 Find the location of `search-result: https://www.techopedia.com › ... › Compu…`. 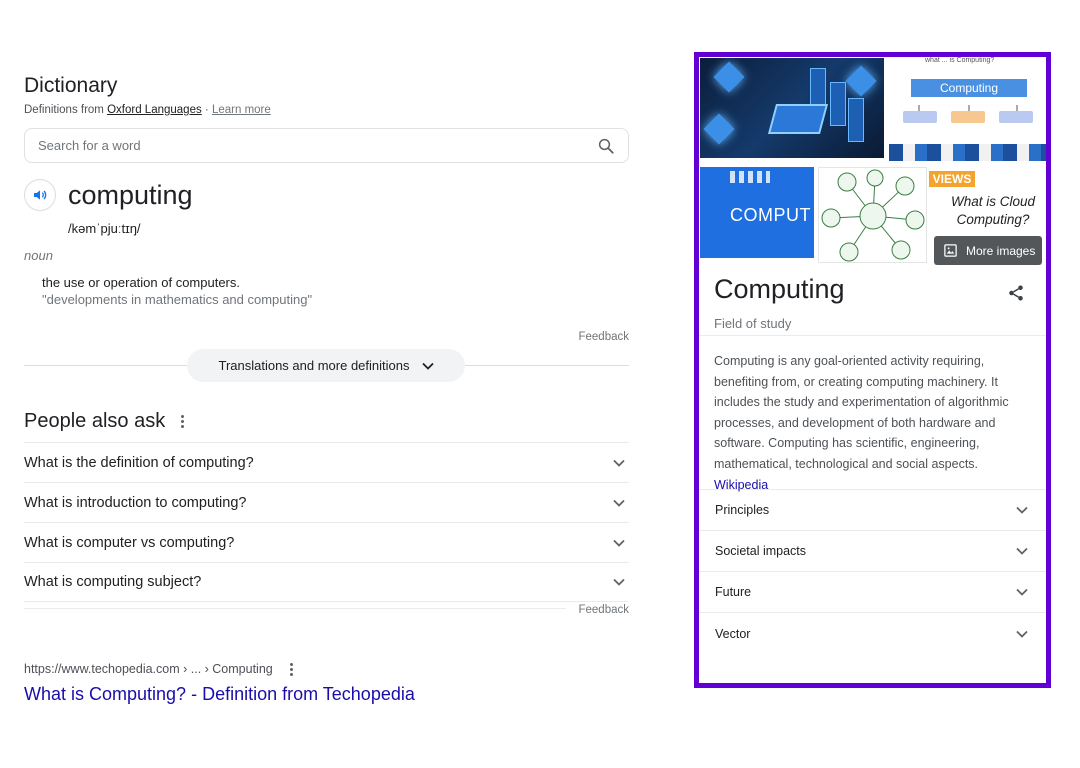

search-result: https://www.techopedia.com › ... › Compu… is located at coordinates (326, 683).